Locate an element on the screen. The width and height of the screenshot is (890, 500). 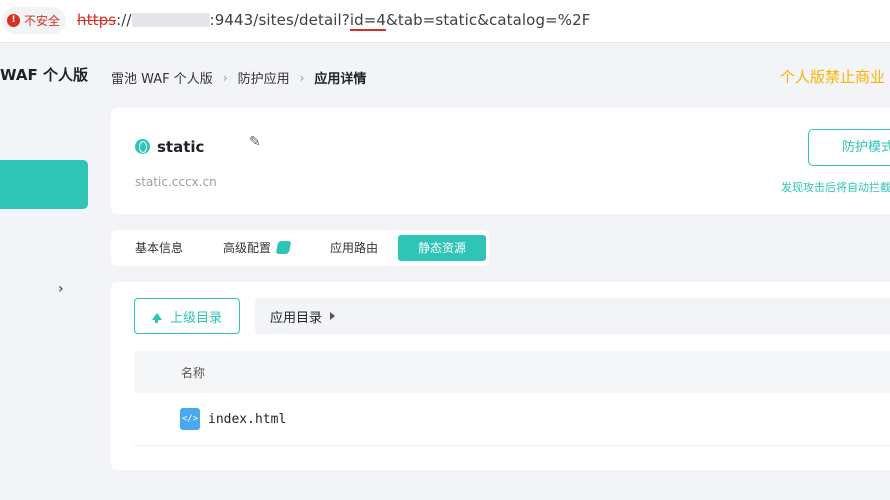
tab-label: 高级配置 is located at coordinates (247, 248).